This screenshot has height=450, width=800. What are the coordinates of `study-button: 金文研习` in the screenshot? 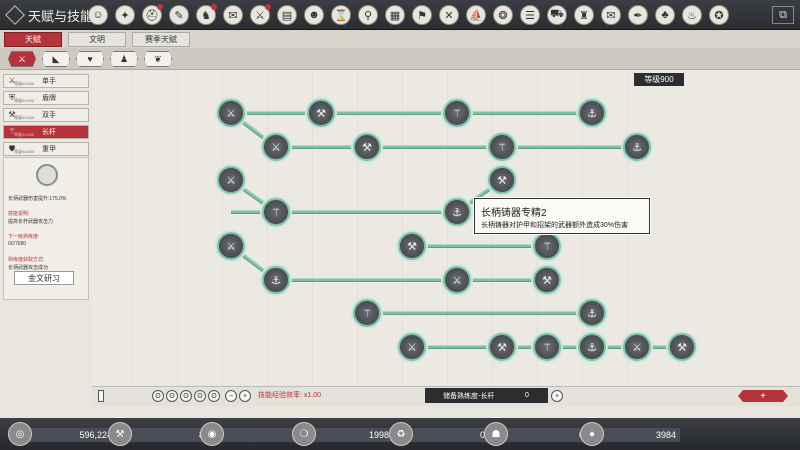 It's located at (44, 278).